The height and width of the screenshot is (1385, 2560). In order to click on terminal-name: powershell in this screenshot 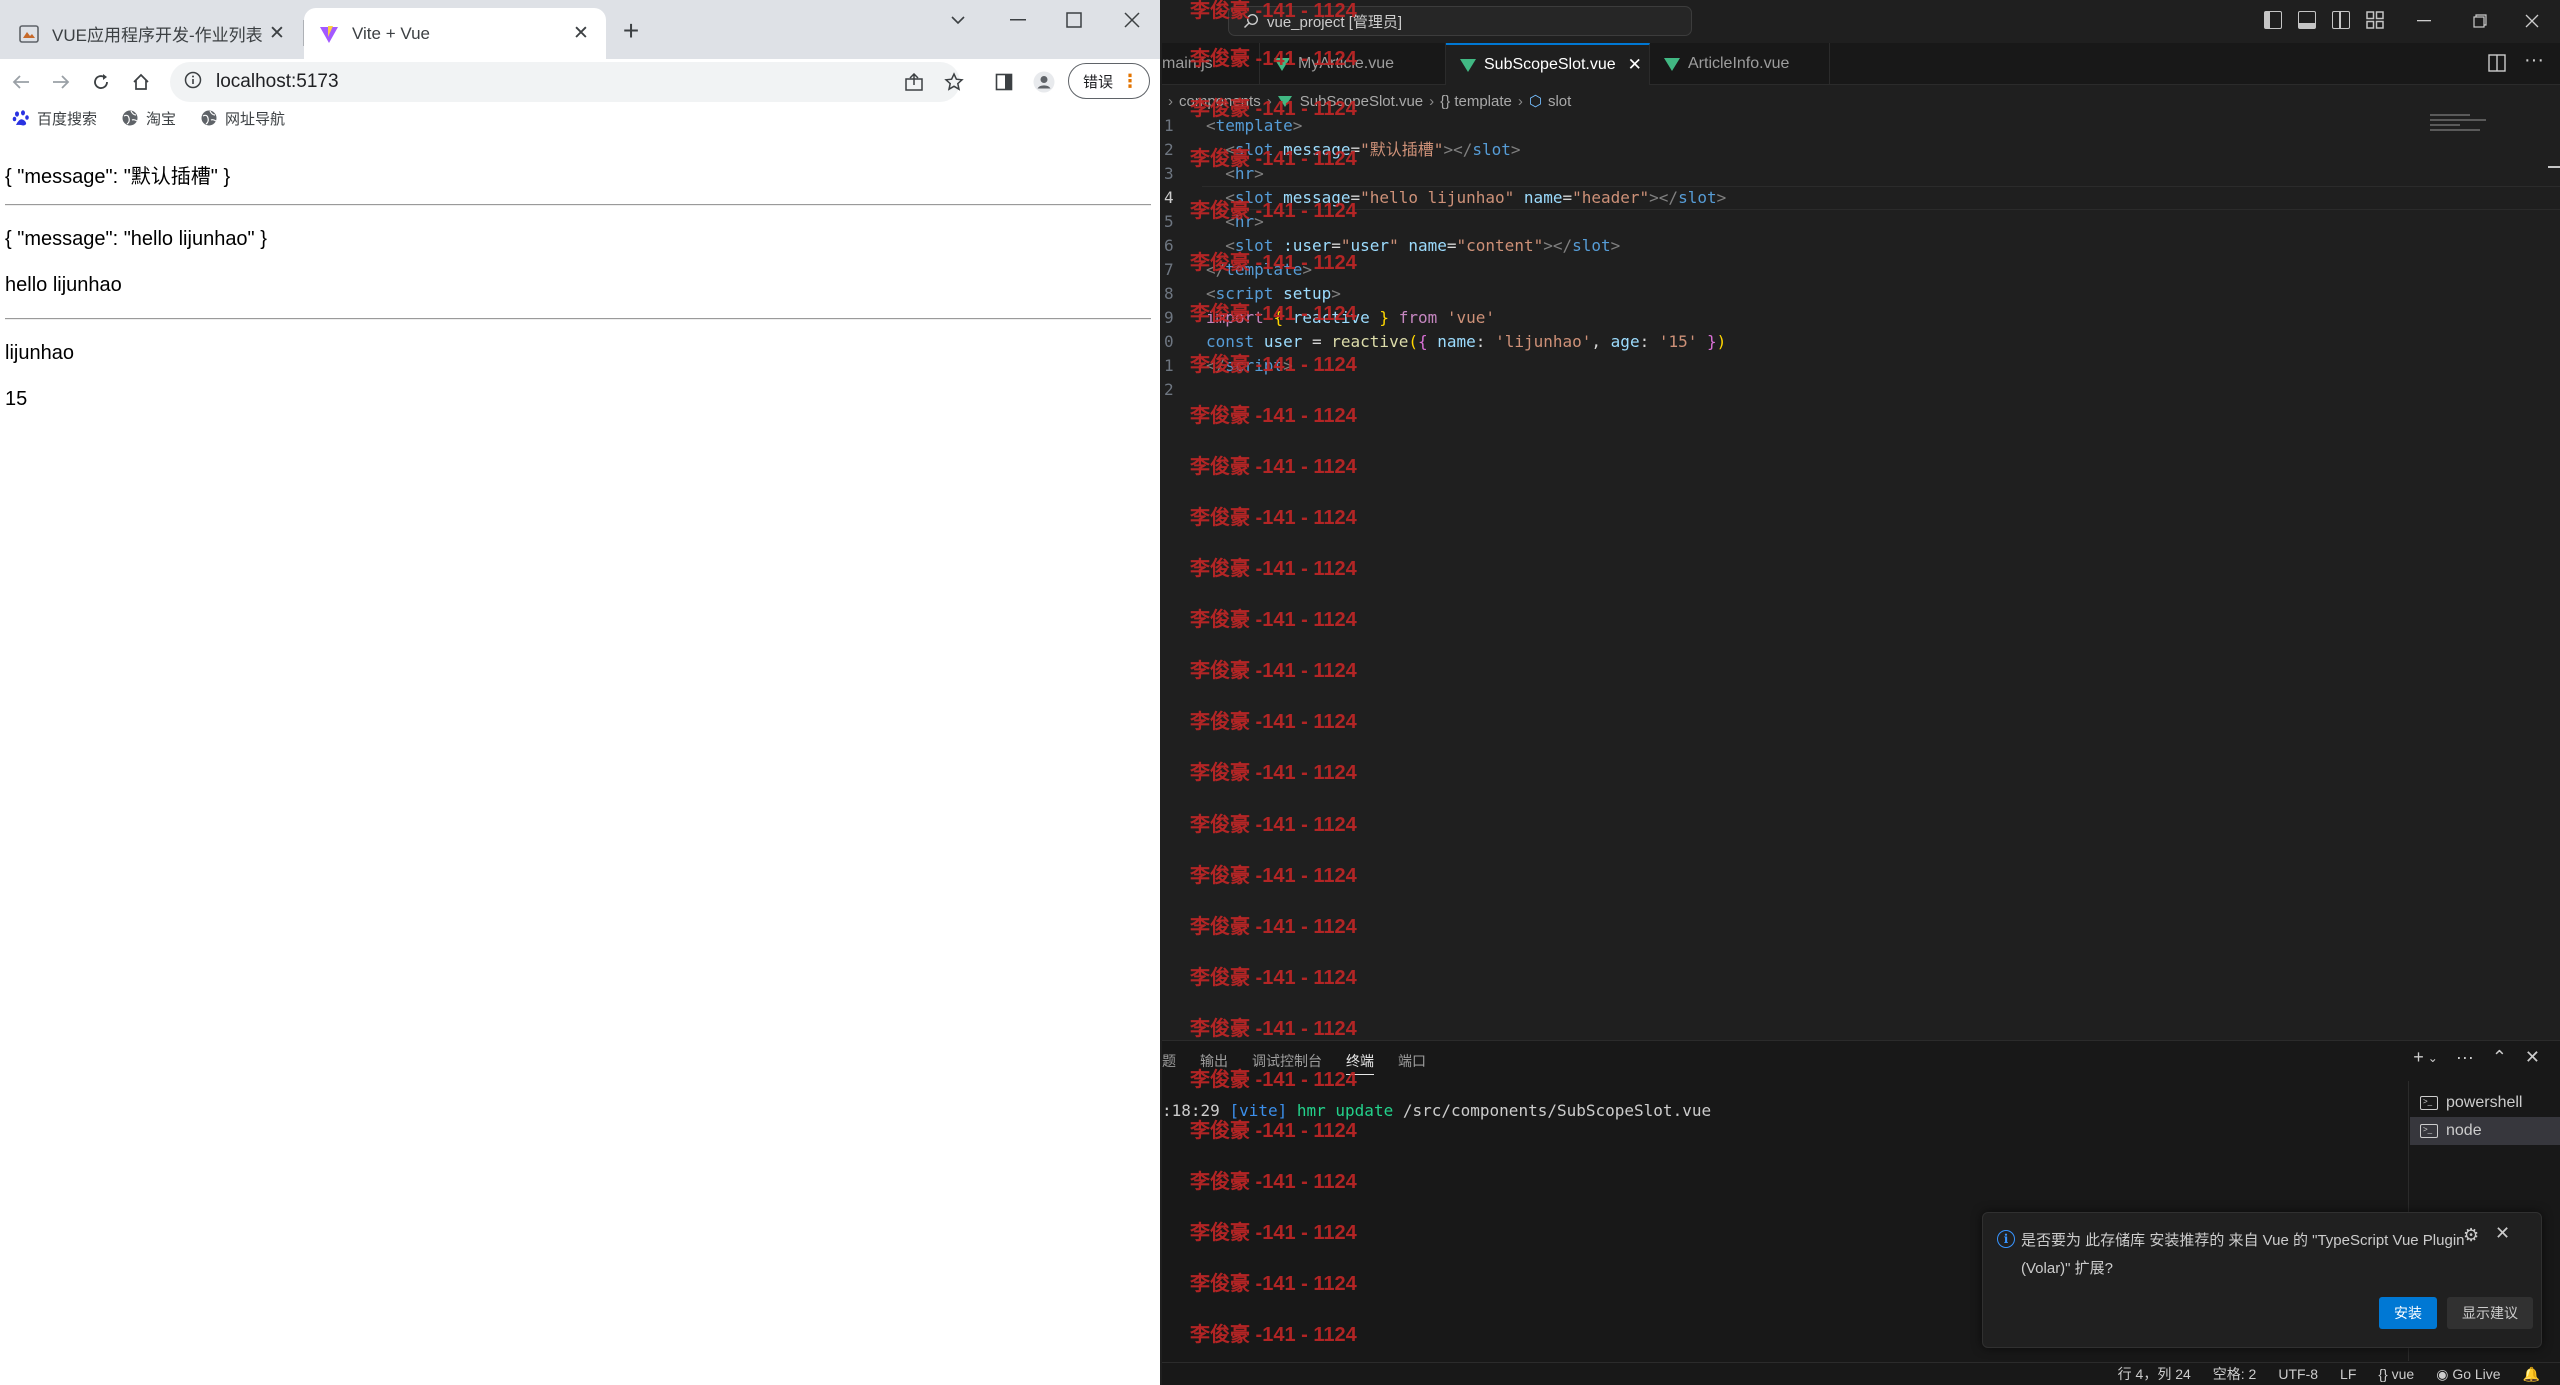, I will do `click(2484, 1102)`.